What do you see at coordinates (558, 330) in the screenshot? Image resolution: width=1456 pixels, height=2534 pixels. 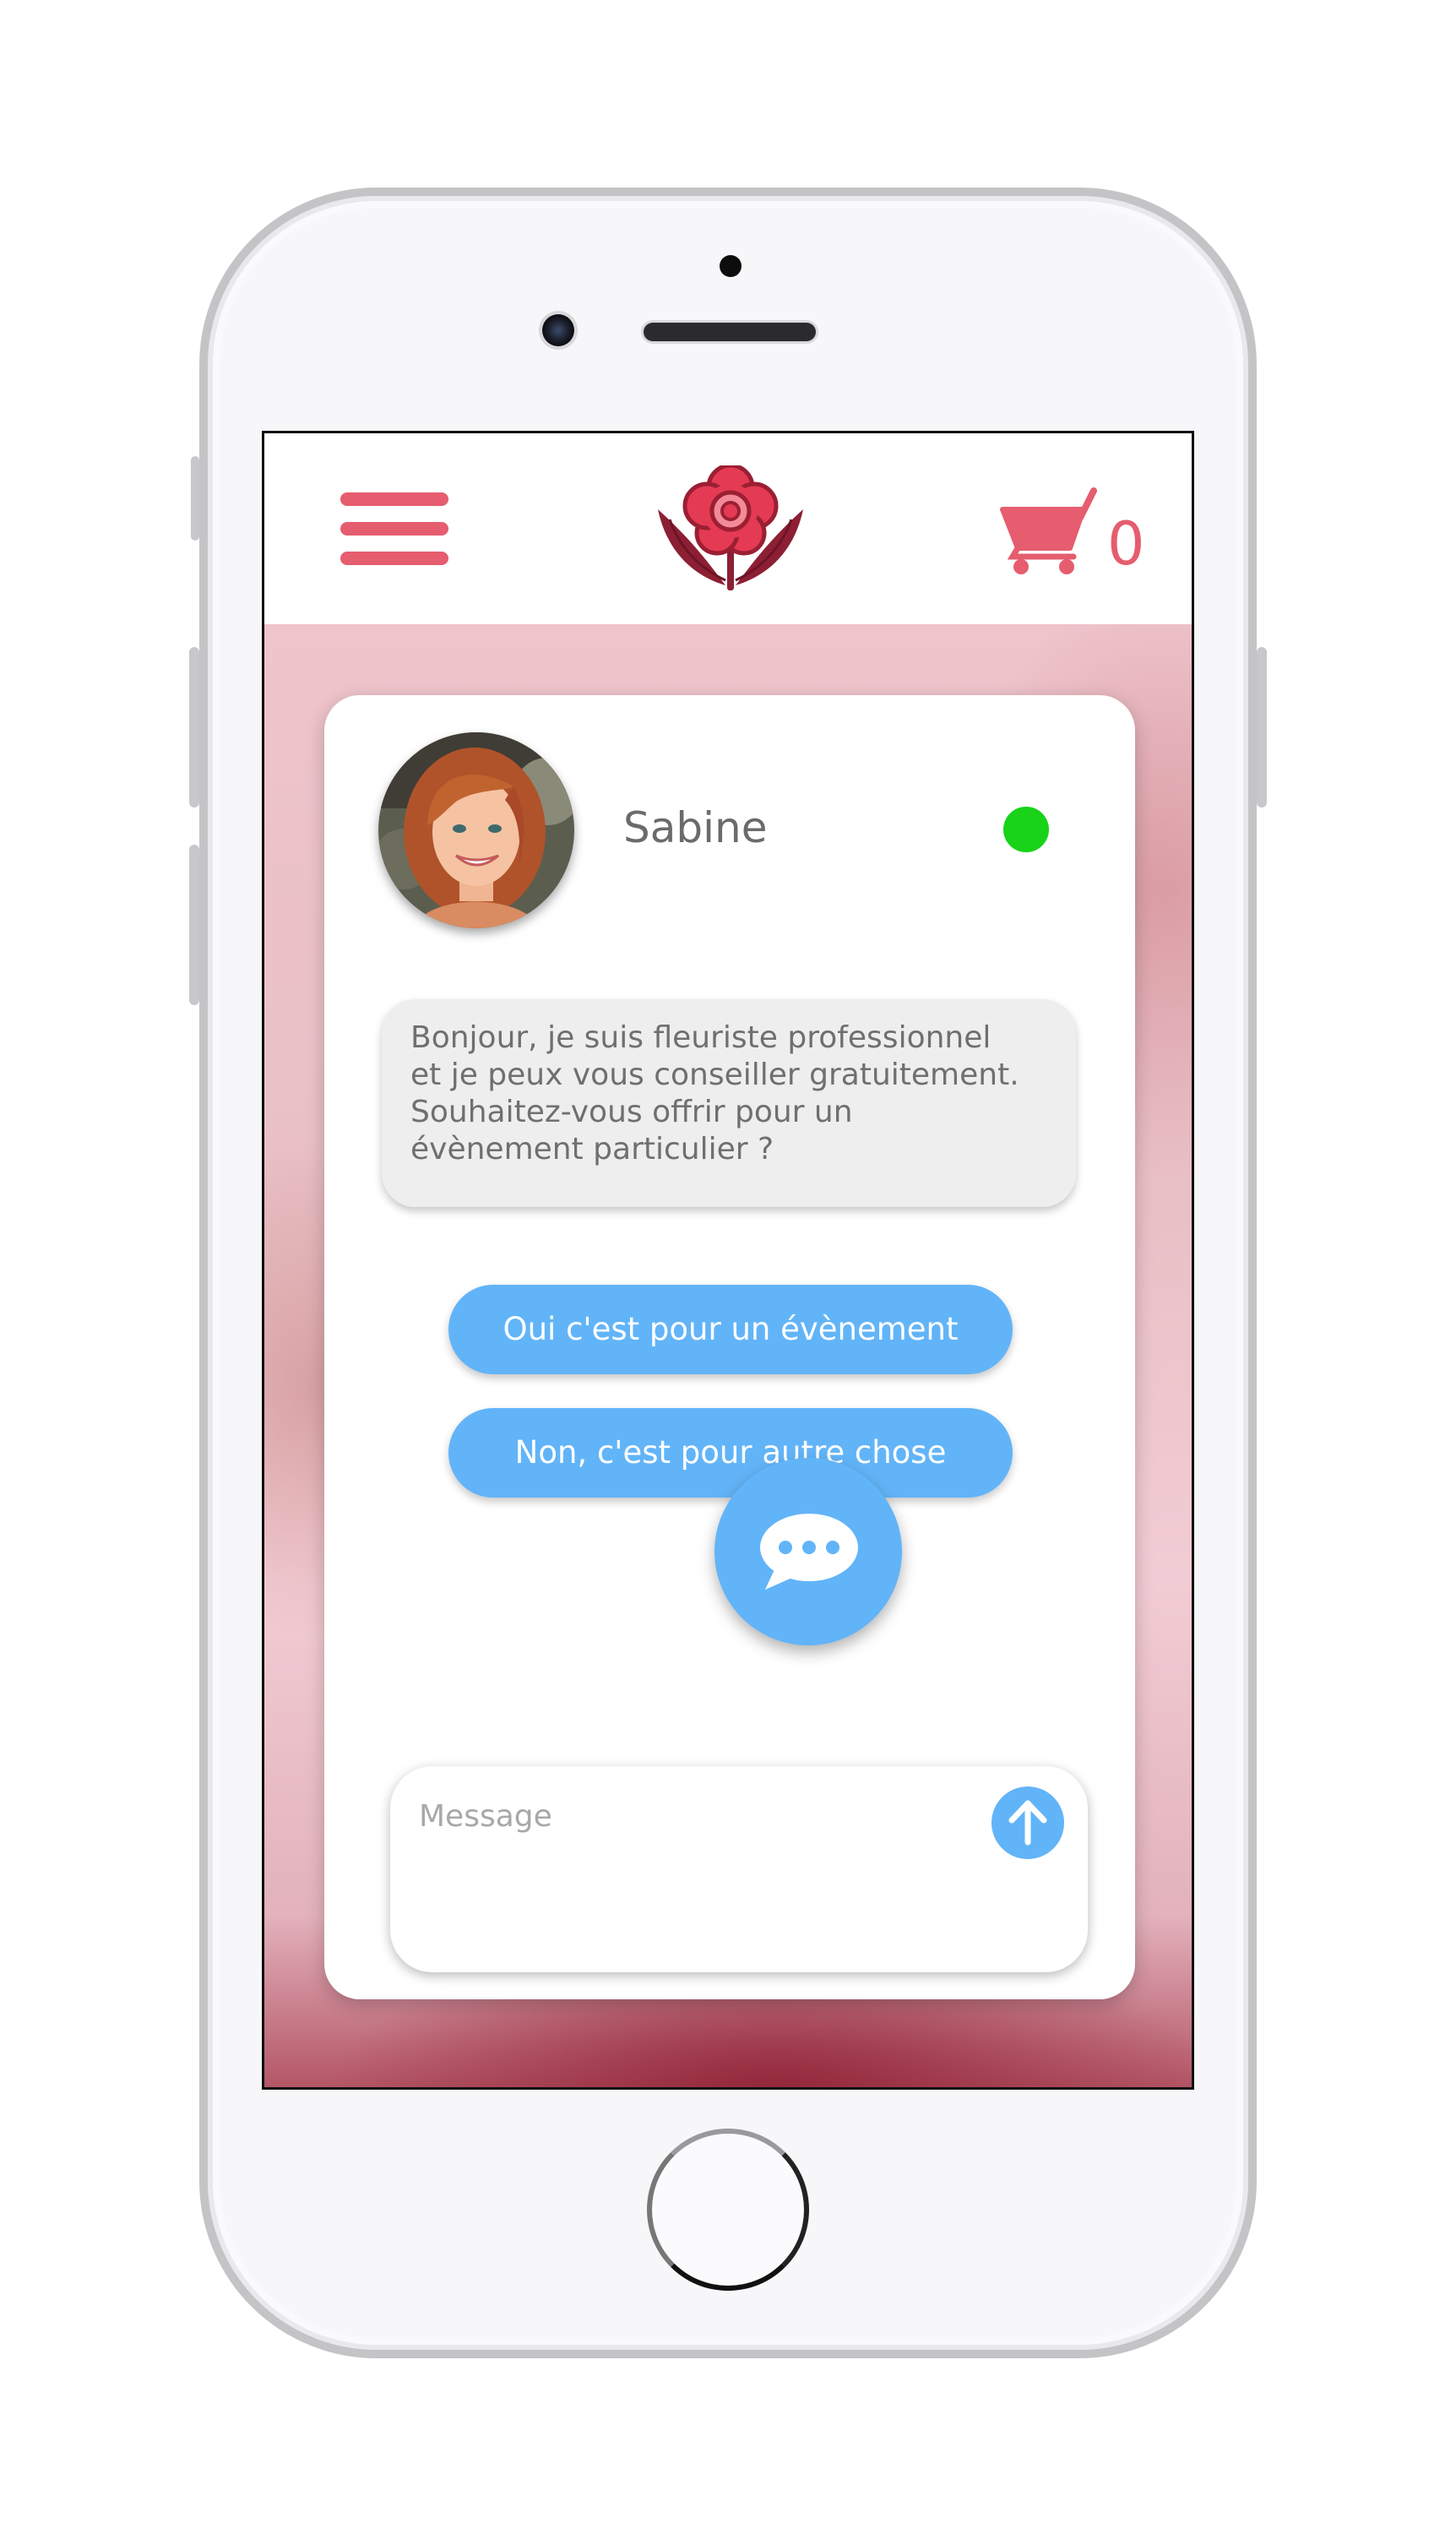 I see `front-camera` at bounding box center [558, 330].